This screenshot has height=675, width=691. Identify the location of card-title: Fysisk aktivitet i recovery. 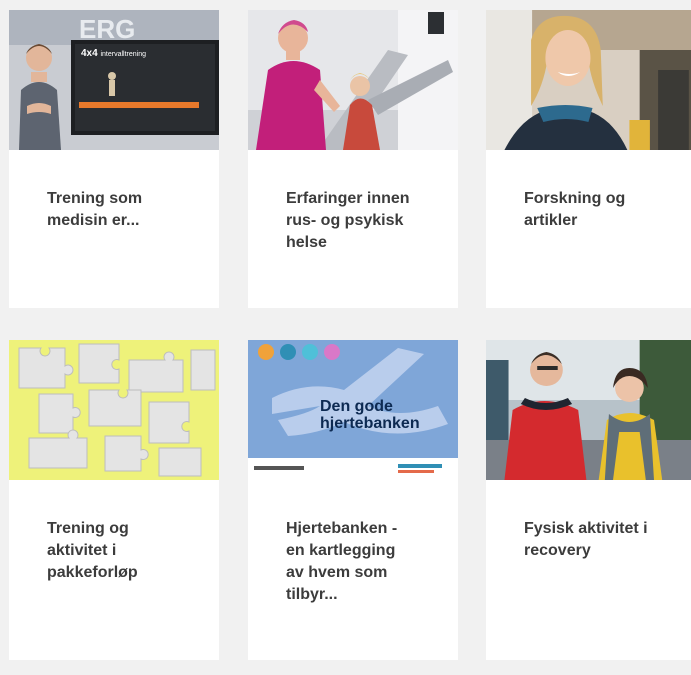
(598, 540).